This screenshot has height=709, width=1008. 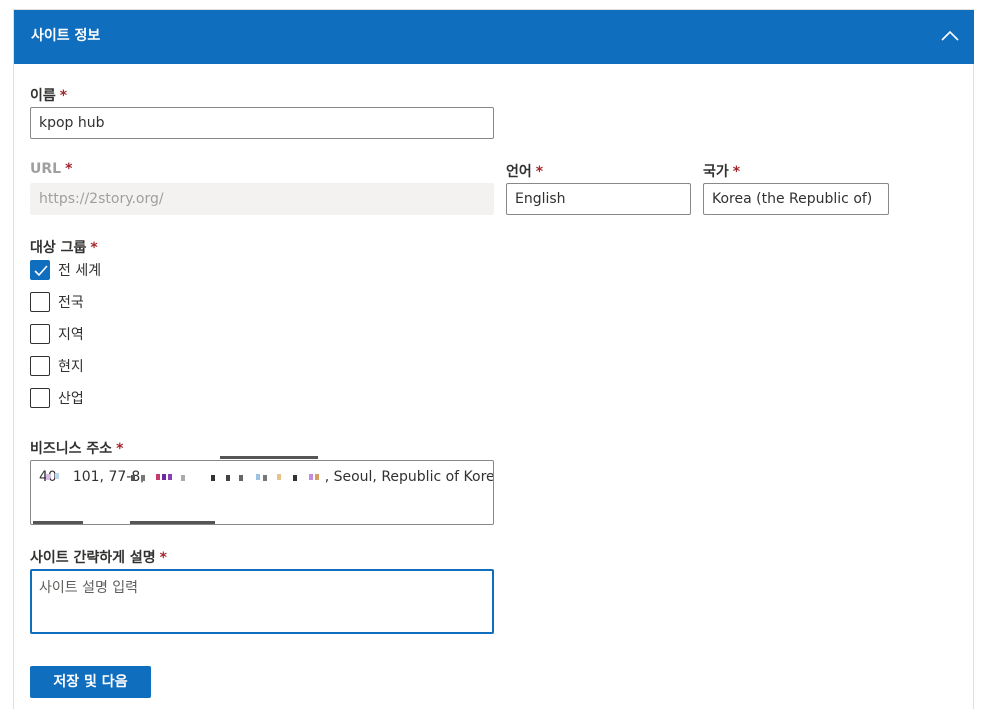 What do you see at coordinates (519, 172) in the screenshot?
I see `language-label-text: 언어` at bounding box center [519, 172].